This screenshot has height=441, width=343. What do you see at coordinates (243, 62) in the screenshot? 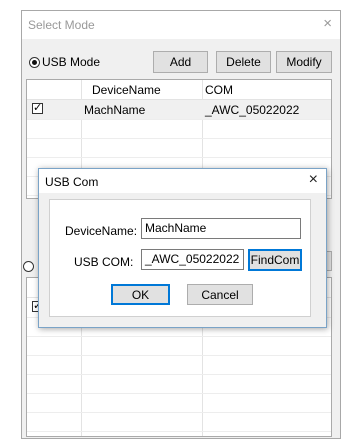
I see `delete-button: Delete` at bounding box center [243, 62].